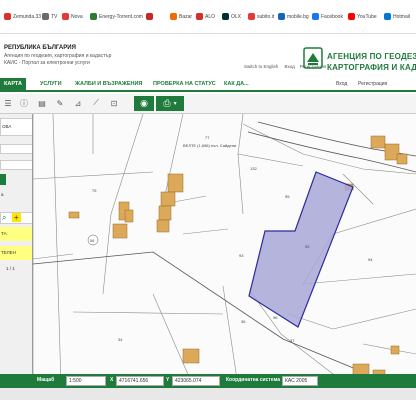  I want to click on parcel-label: 75, so click(94, 190).